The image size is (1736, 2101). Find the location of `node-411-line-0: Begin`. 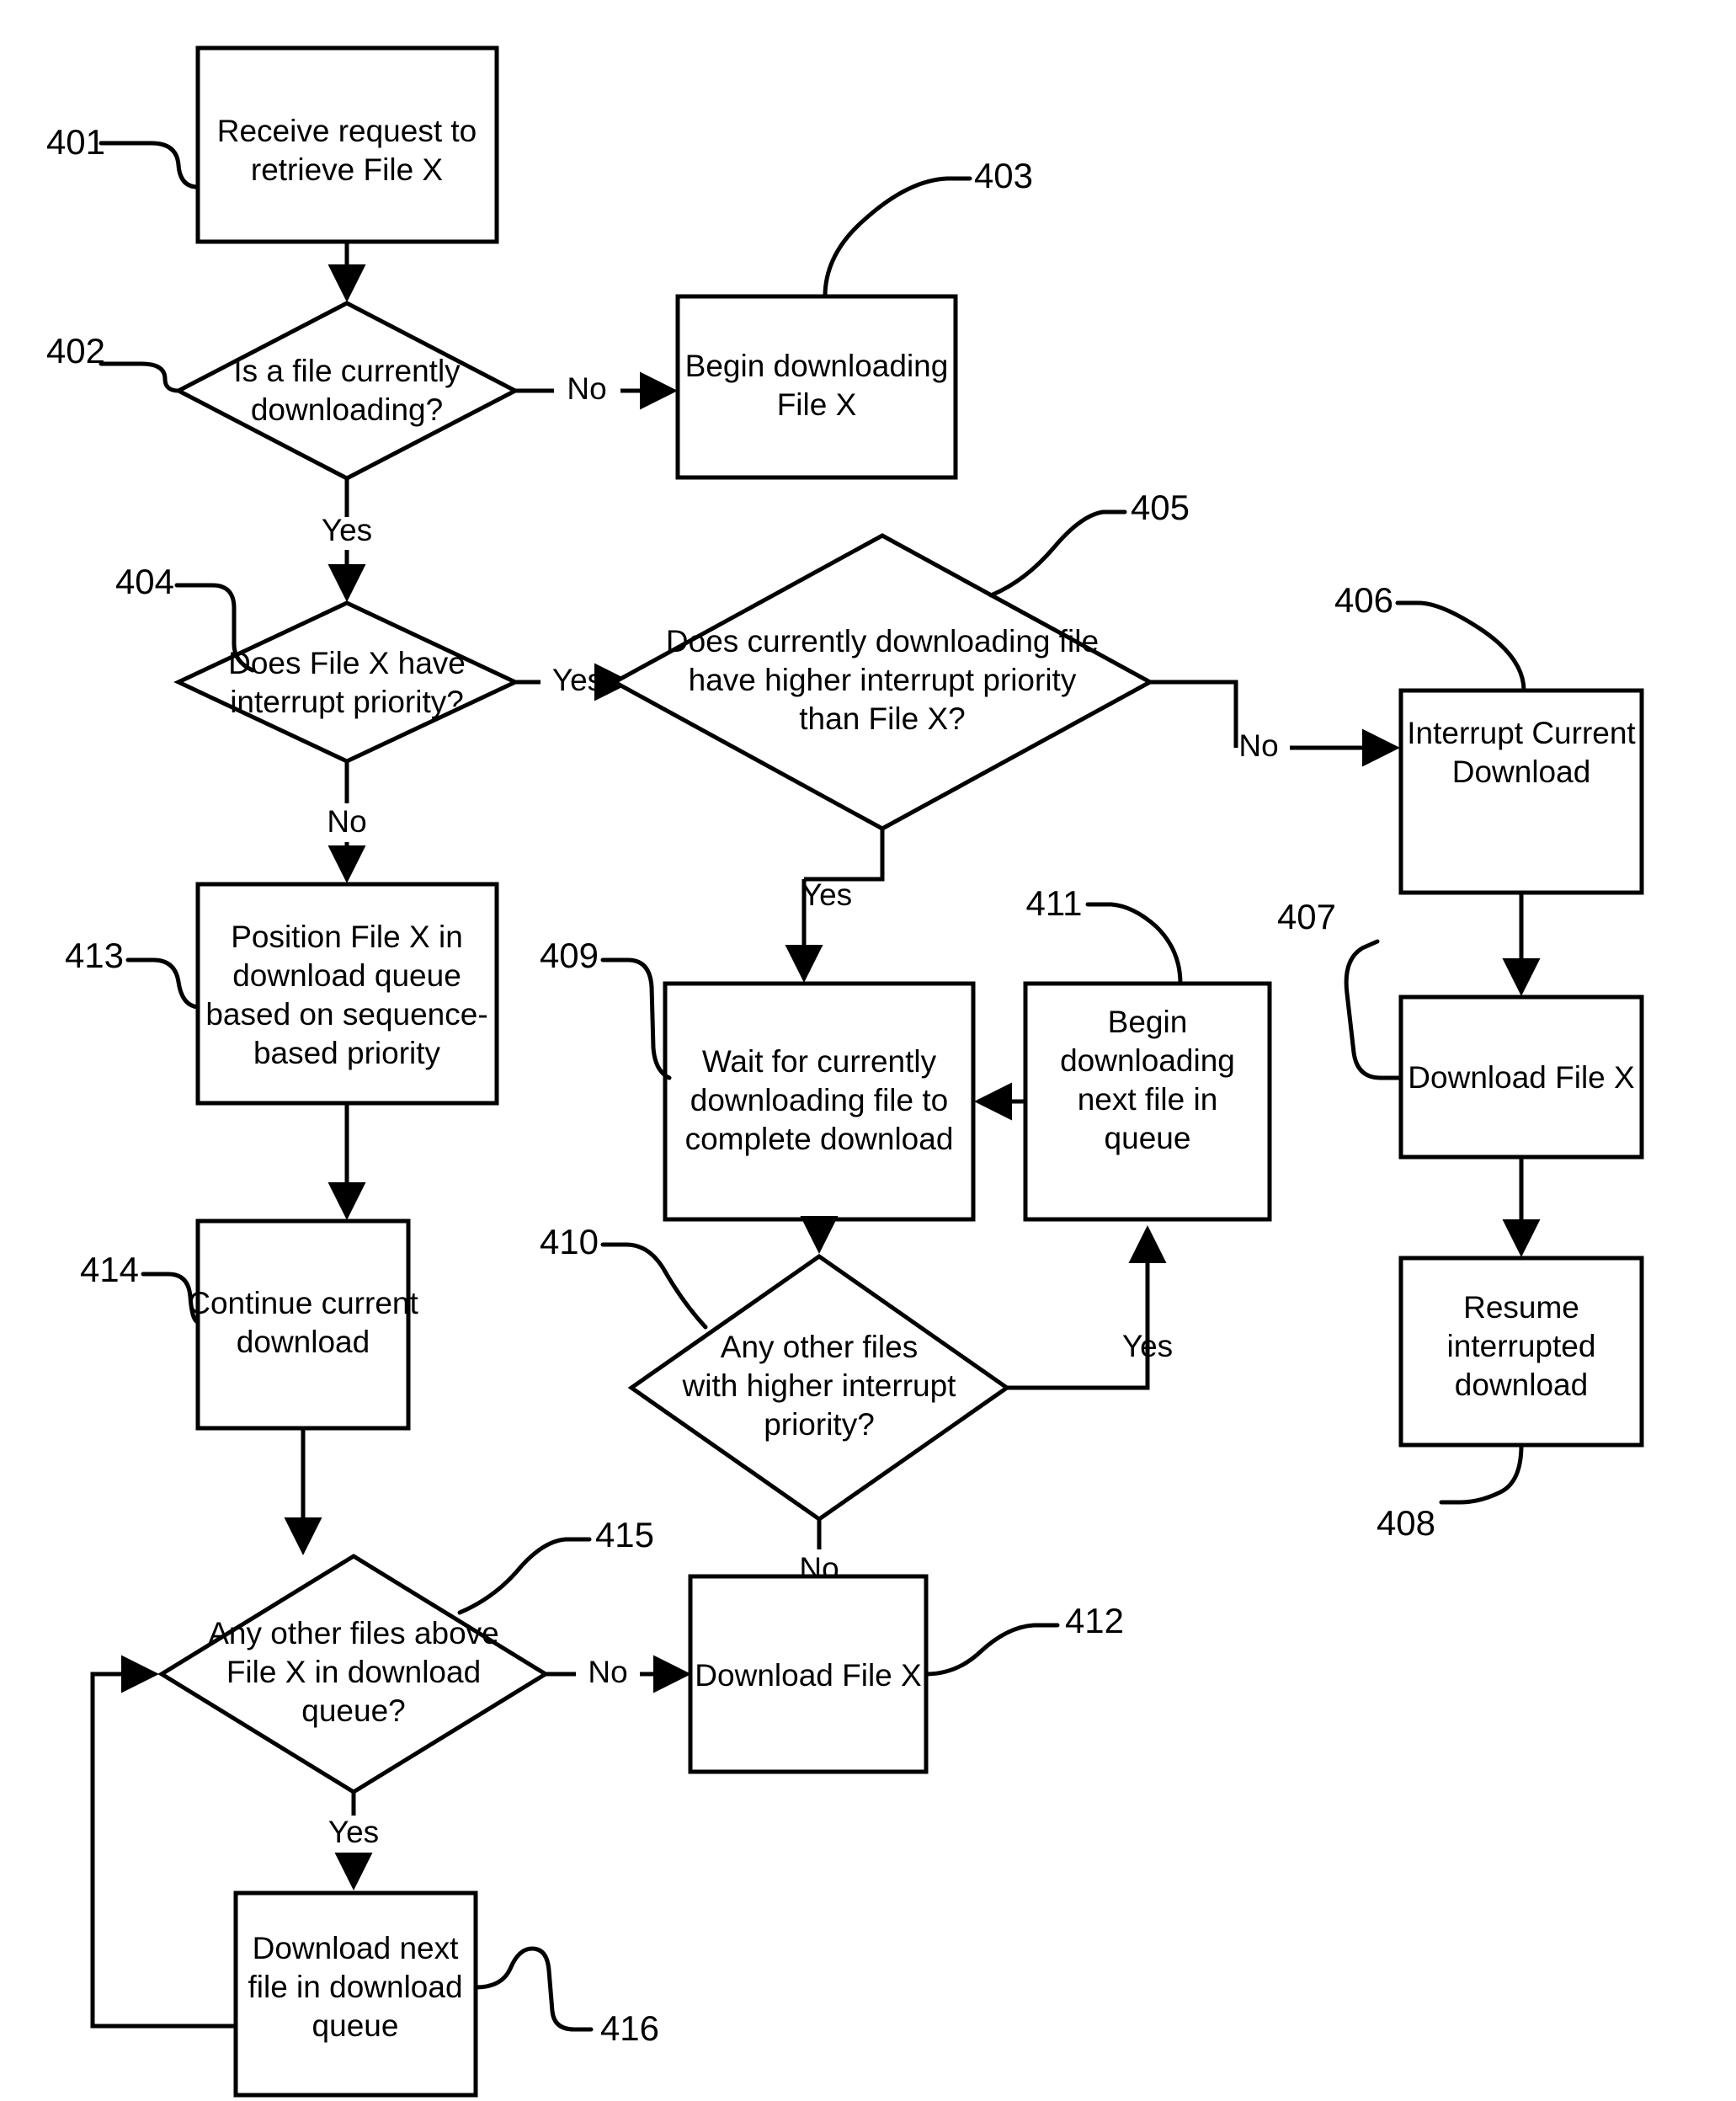

node-411-line-0: Begin is located at coordinates (1148, 1022).